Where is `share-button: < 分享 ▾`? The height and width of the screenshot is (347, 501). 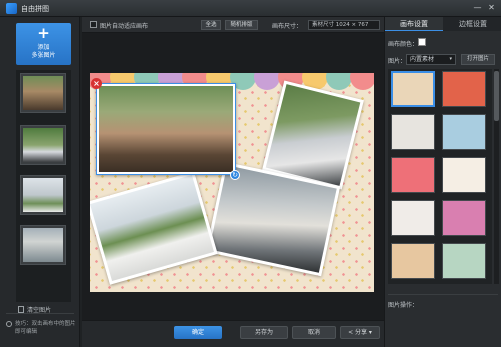
share-button: < 分享 ▾ is located at coordinates (360, 332).